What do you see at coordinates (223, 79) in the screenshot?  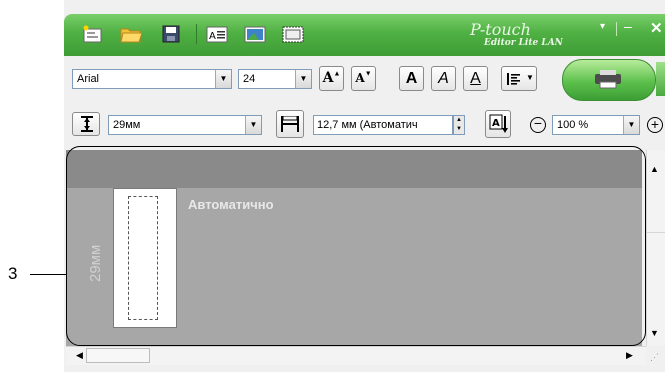 I see `font-name-dropdown-icon: ▼` at bounding box center [223, 79].